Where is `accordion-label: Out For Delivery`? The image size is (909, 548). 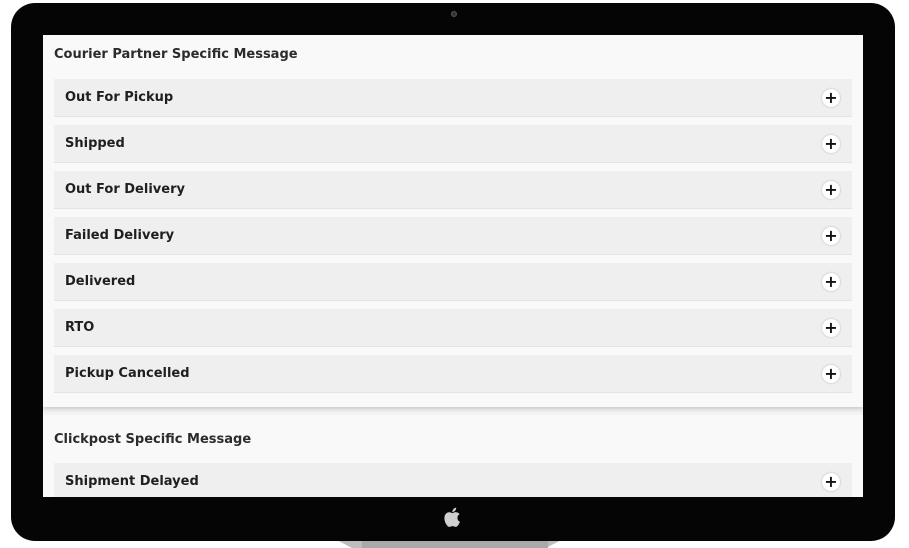 accordion-label: Out For Delivery is located at coordinates (125, 189).